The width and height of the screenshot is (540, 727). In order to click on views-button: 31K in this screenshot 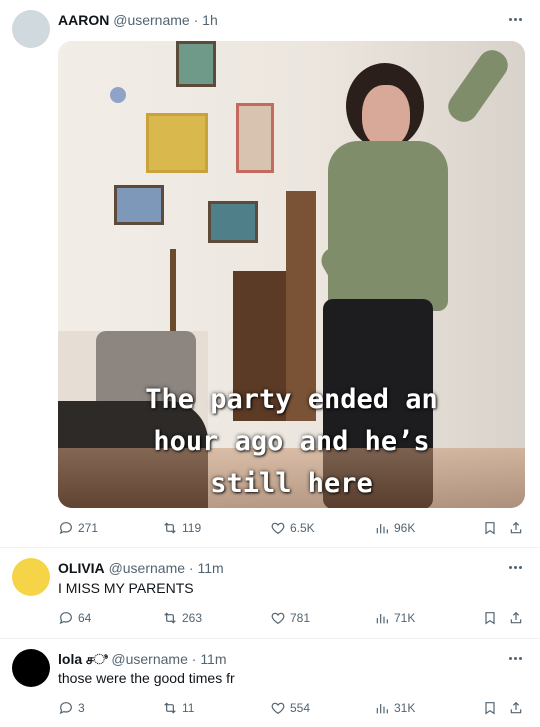, I will do `click(394, 708)`.